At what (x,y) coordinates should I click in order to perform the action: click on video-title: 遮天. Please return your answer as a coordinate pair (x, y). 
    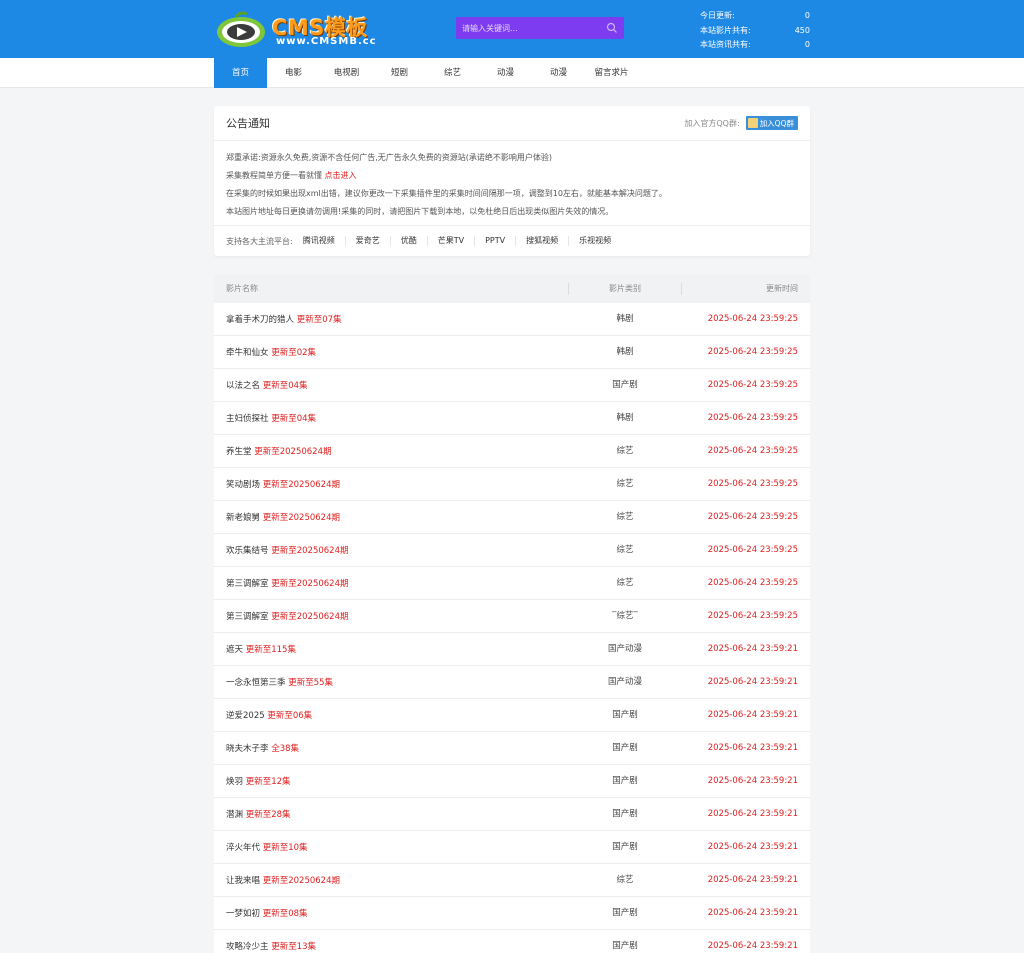
    Looking at the image, I should click on (234, 650).